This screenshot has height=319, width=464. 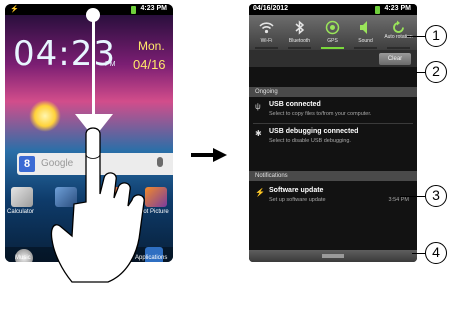 What do you see at coordinates (333, 176) in the screenshot?
I see `notifications-header: Notifications` at bounding box center [333, 176].